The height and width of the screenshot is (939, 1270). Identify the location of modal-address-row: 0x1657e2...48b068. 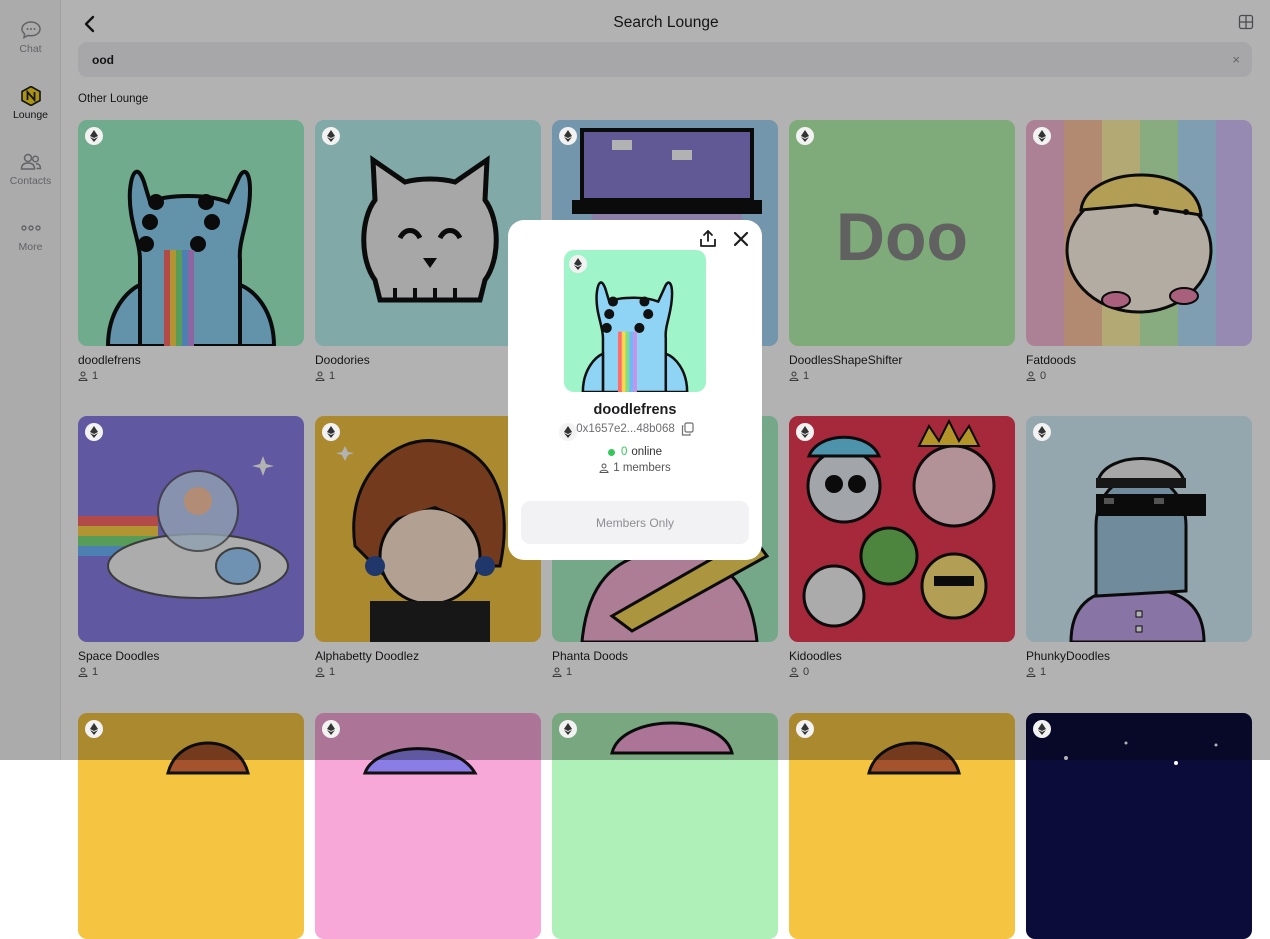
(635, 429).